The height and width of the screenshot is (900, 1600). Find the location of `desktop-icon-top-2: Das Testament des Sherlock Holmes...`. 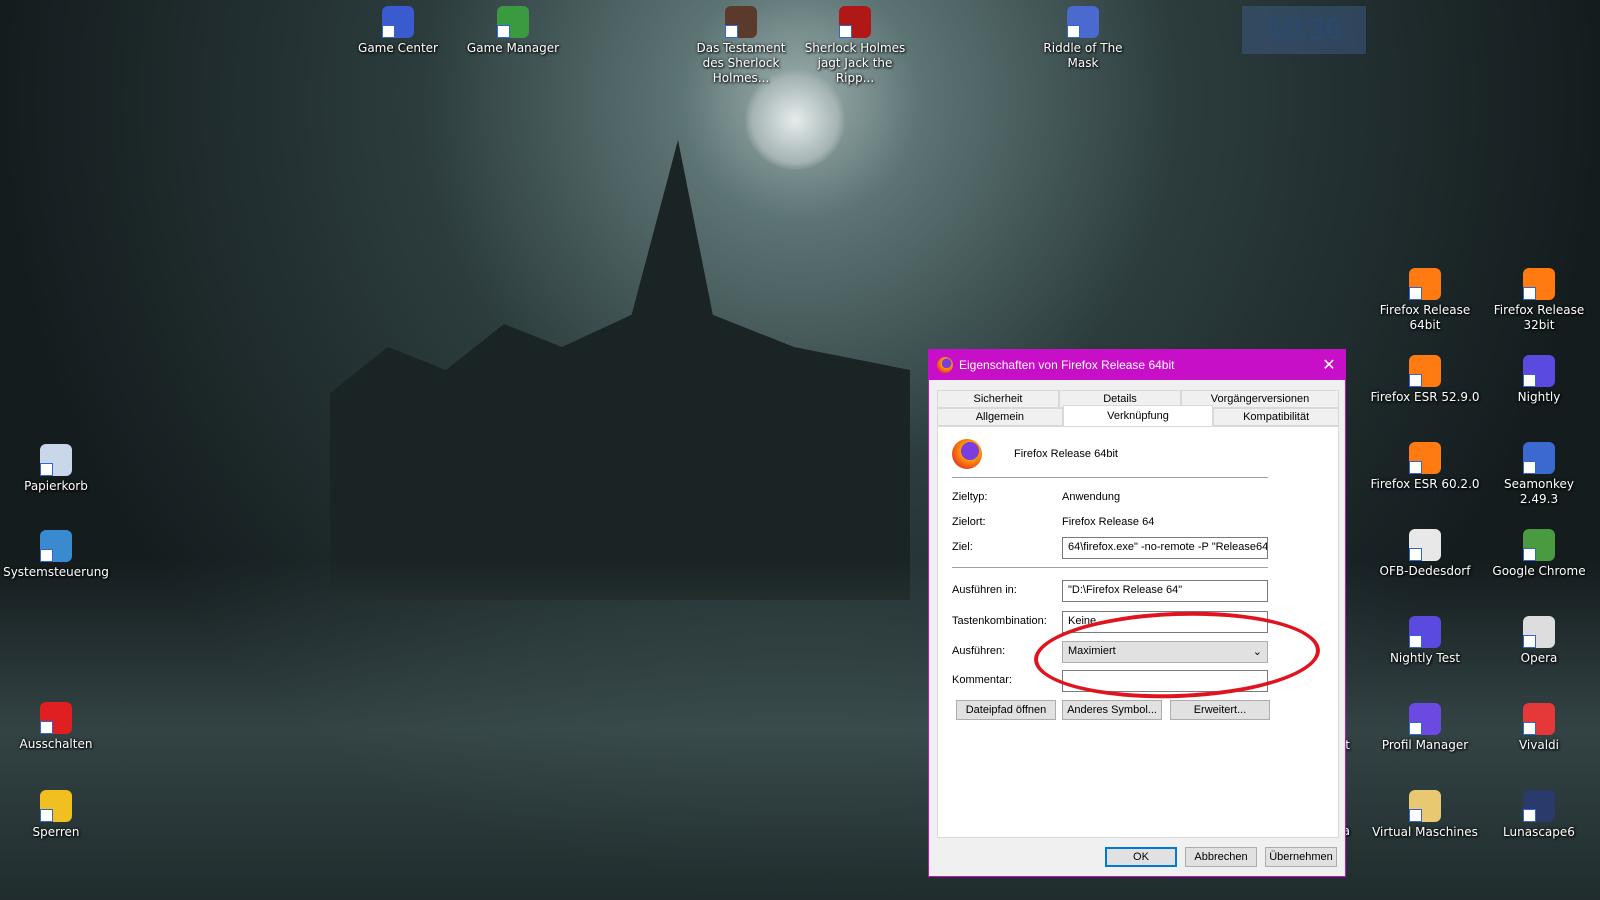

desktop-icon-top-2: Das Testament des Sherlock Holmes... is located at coordinates (741, 46).